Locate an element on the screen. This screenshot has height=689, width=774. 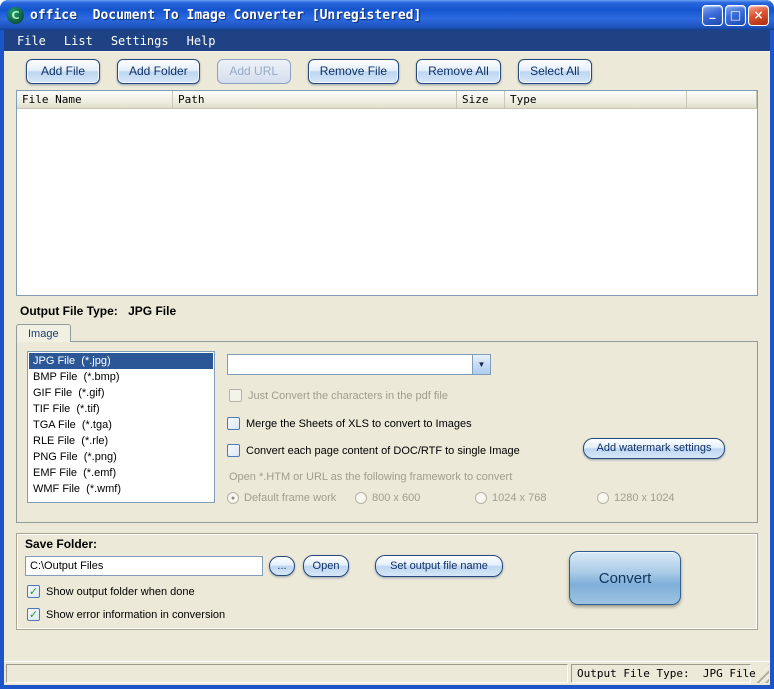
output-type-label-row: Output File Type: JPG File is located at coordinates (387, 309).